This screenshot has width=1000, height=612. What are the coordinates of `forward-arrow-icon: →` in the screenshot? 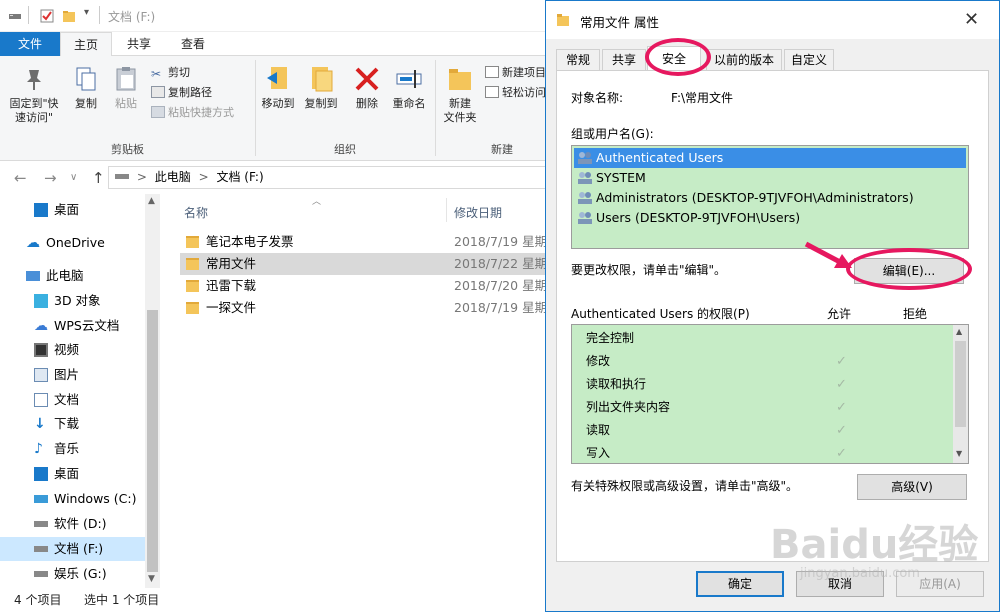 It's located at (50, 178).